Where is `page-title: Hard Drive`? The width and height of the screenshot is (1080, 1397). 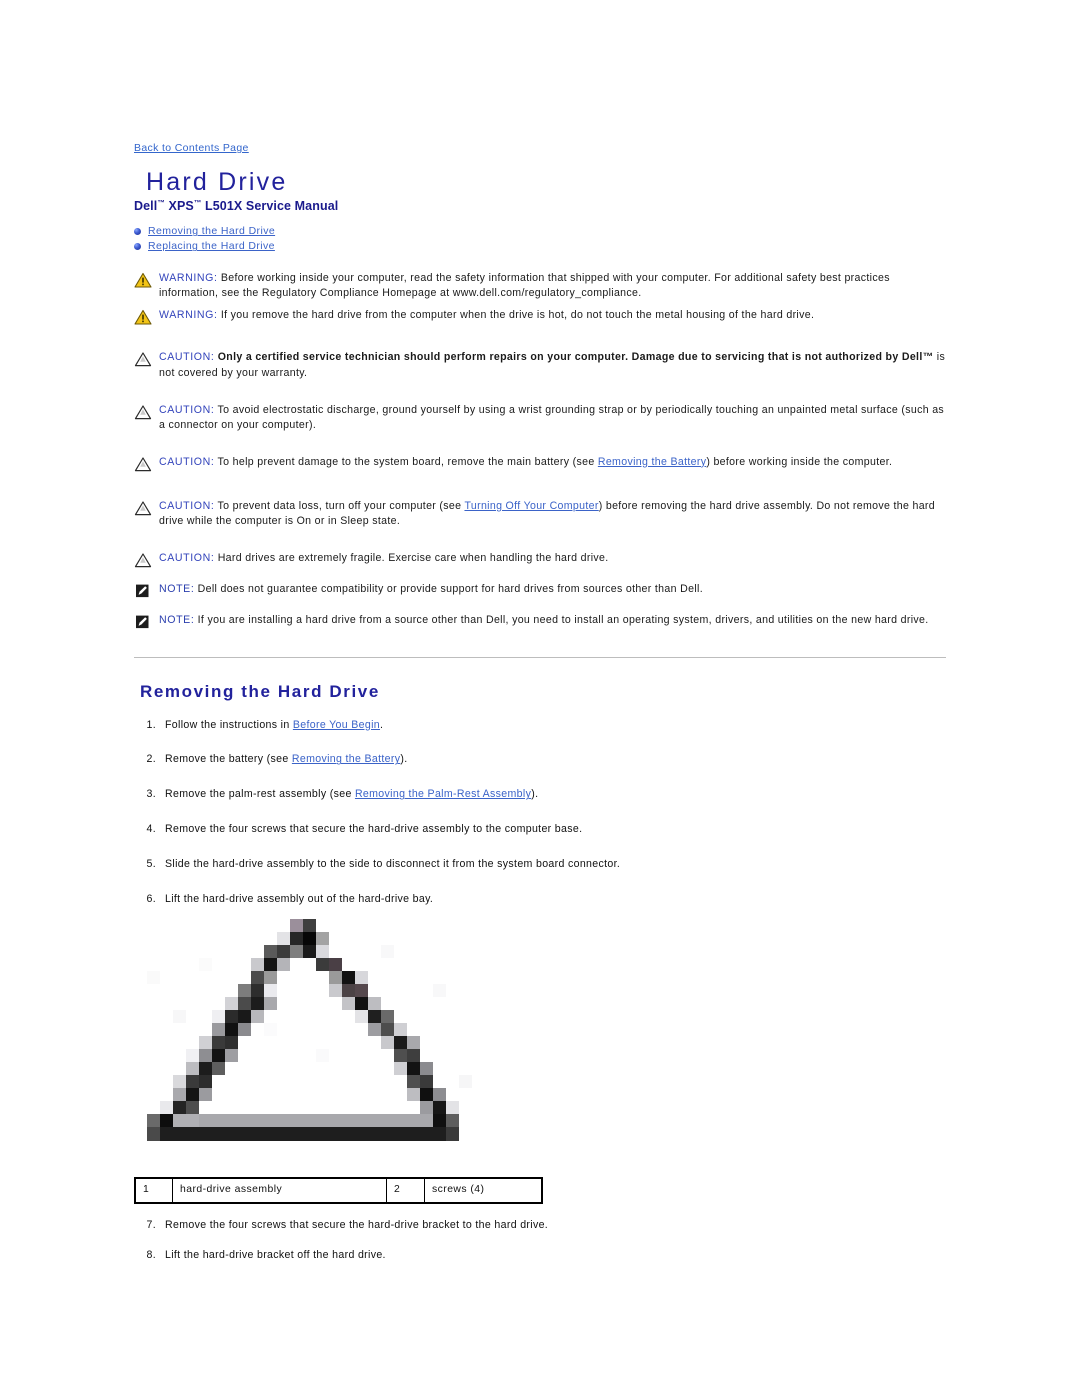 page-title: Hard Drive is located at coordinates (217, 182).